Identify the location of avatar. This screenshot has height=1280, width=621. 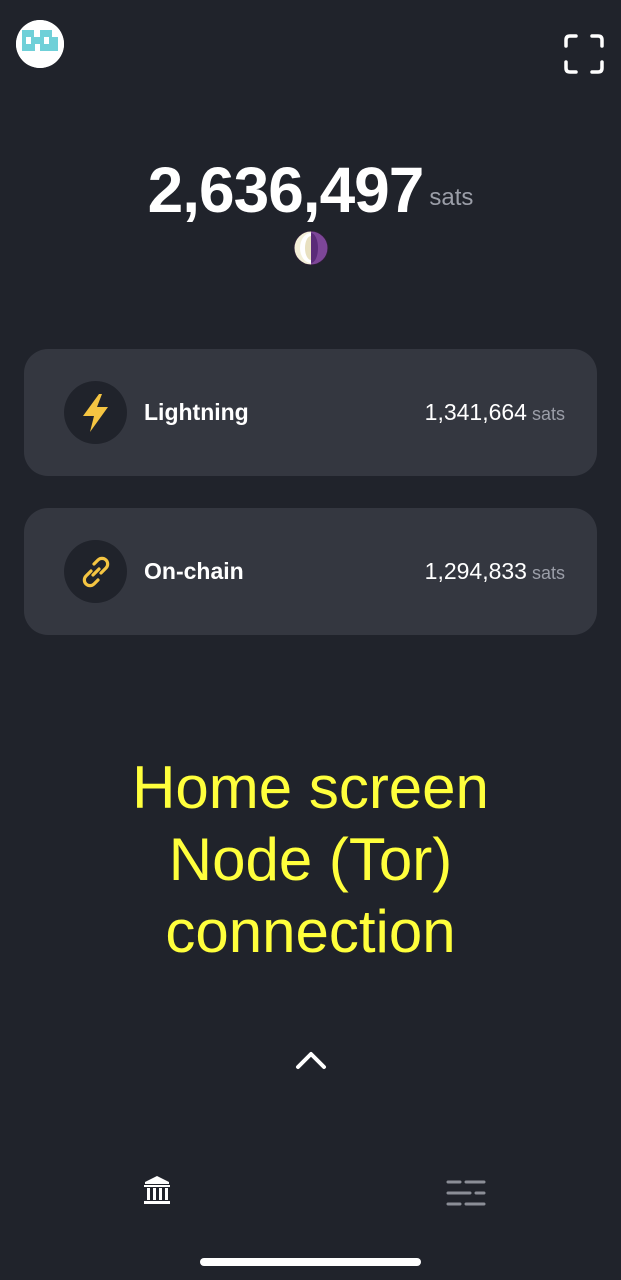
(40, 44).